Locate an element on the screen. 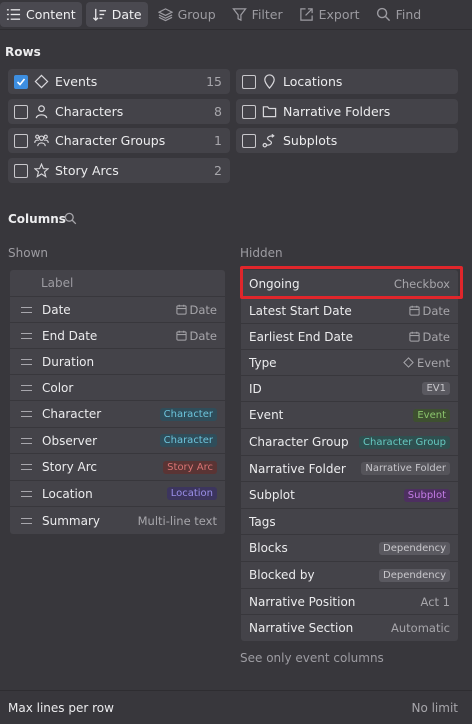  find-button: Find is located at coordinates (399, 14).